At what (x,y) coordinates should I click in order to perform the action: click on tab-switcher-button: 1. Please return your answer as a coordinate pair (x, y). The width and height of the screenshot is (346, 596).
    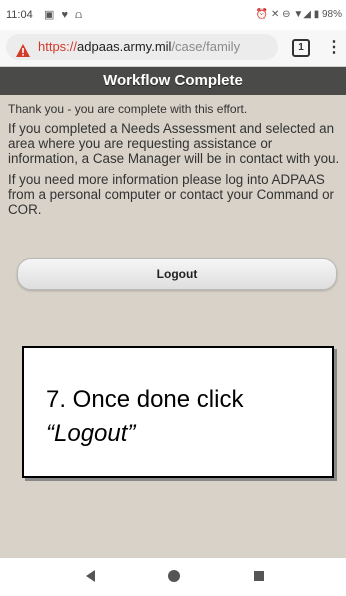
    Looking at the image, I should click on (301, 48).